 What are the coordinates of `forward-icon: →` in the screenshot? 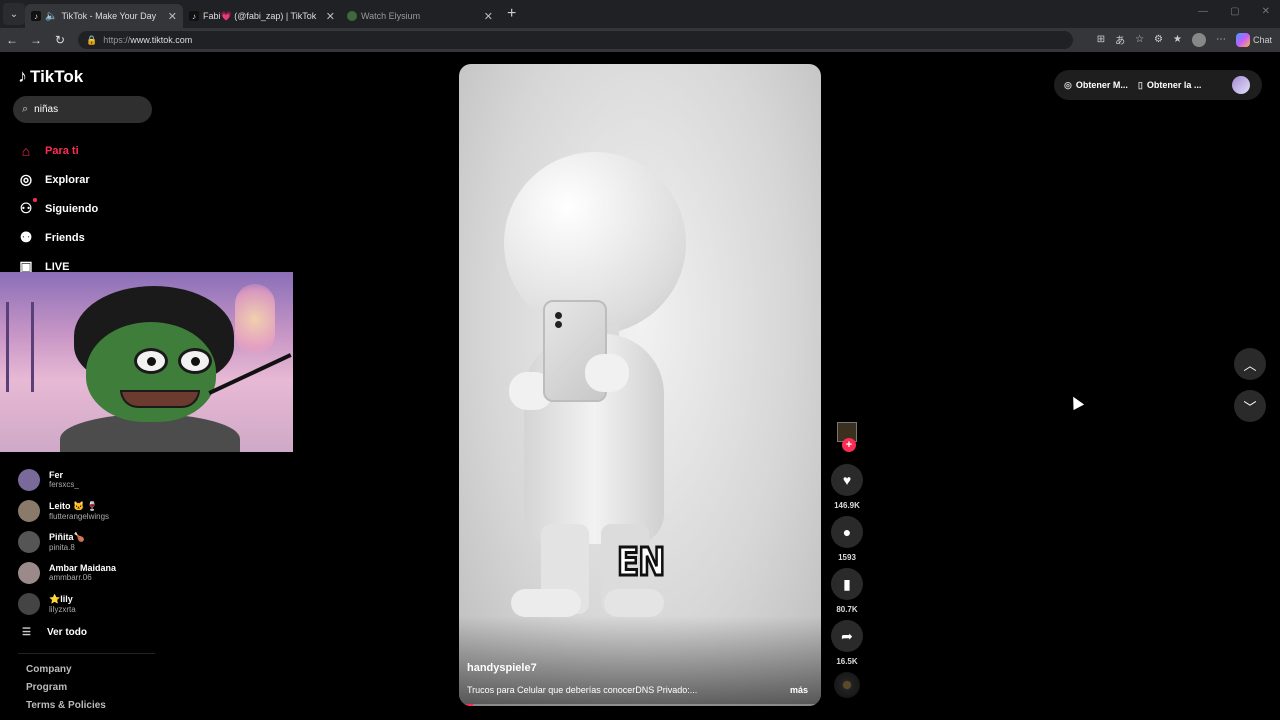 It's located at (36, 40).